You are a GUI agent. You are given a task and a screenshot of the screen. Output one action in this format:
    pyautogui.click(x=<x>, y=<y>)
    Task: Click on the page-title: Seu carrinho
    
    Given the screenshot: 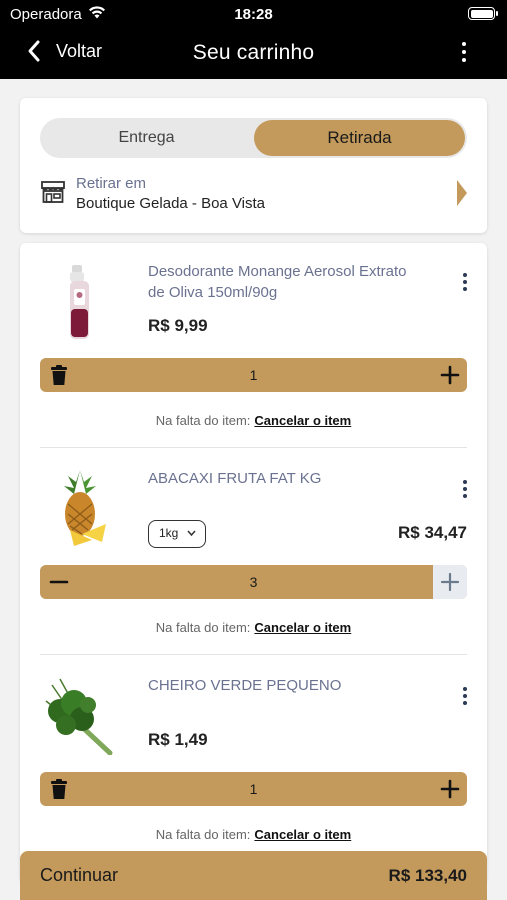 What is the action you would take?
    pyautogui.click(x=253, y=52)
    